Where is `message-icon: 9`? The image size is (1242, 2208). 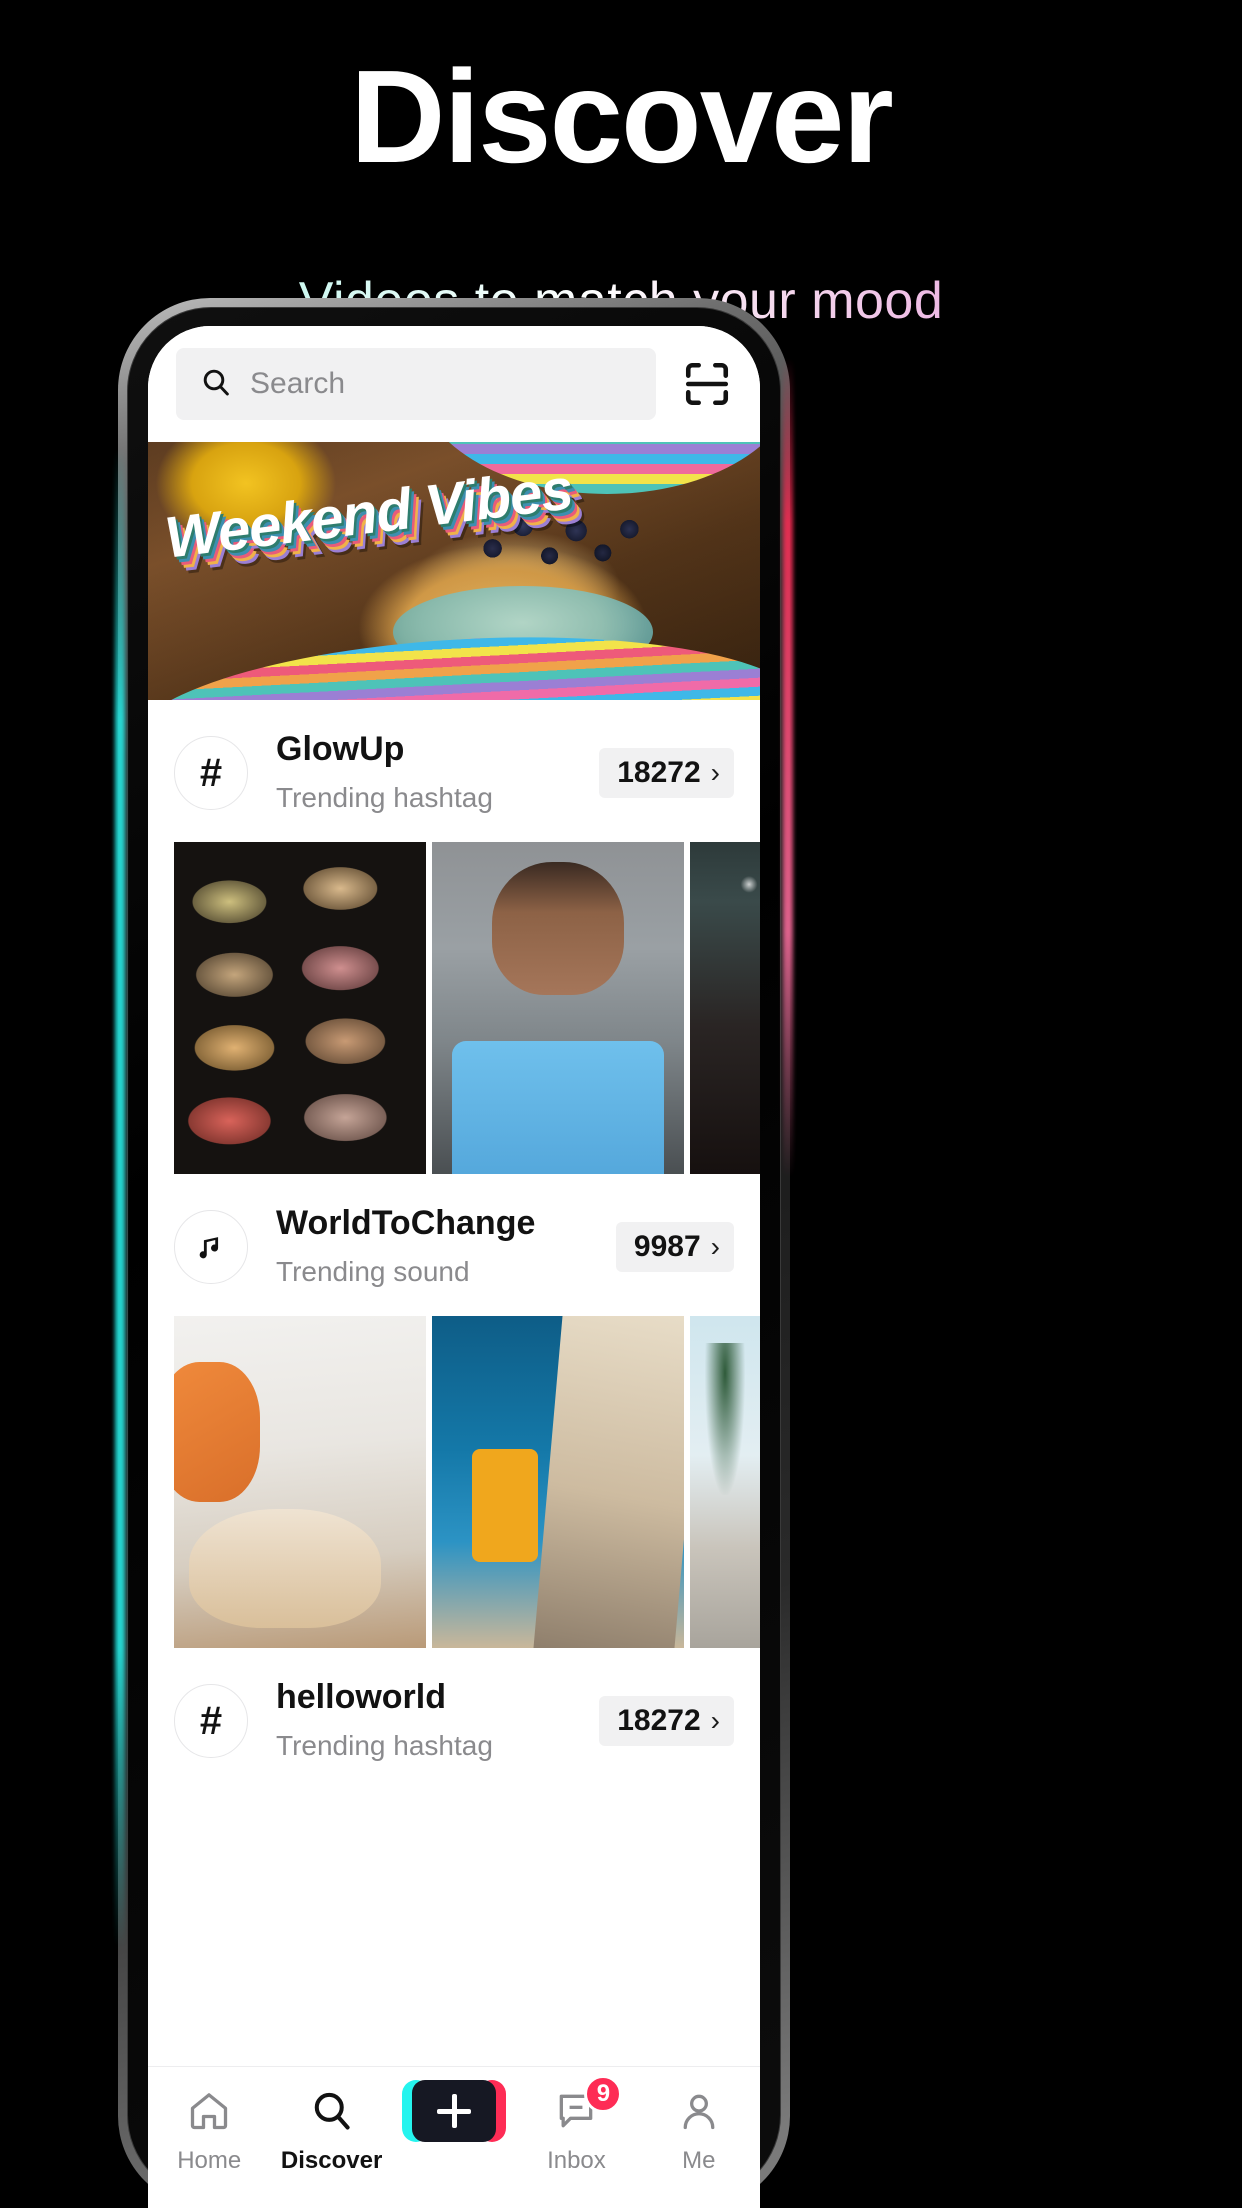
message-icon: 9 is located at coordinates (588, 2106).